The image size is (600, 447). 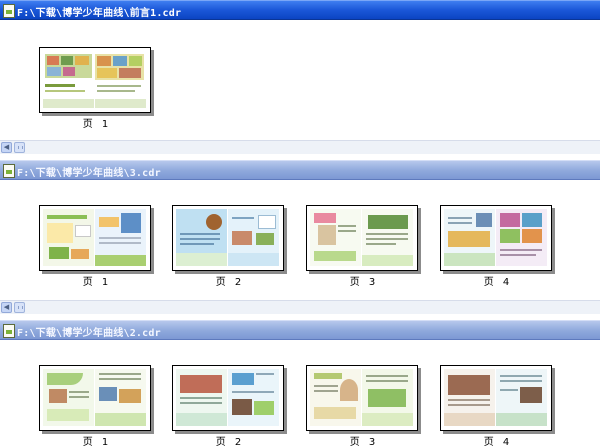 What do you see at coordinates (300, 10) in the screenshot?
I see `window-1-titlebar: F:\下载\博学少年曲线\前言1.cdr` at bounding box center [300, 10].